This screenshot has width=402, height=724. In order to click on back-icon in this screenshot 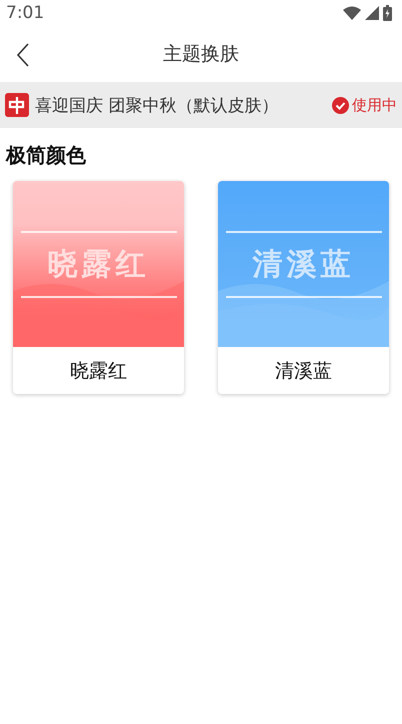, I will do `click(23, 55)`.